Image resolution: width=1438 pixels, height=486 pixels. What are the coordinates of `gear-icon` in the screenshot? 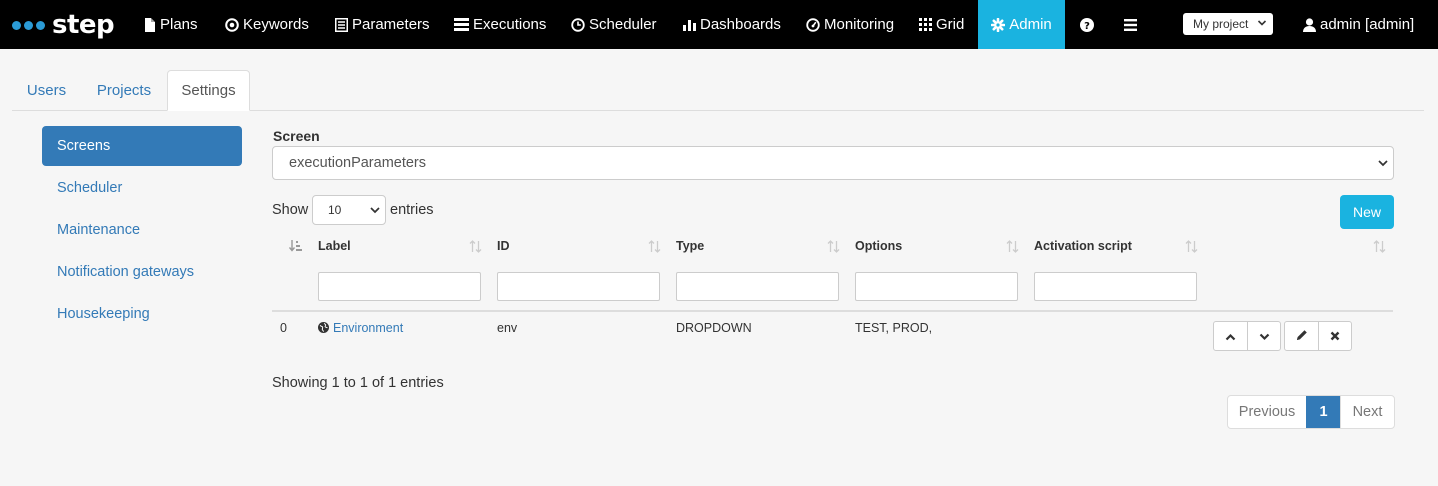 It's located at (998, 24).